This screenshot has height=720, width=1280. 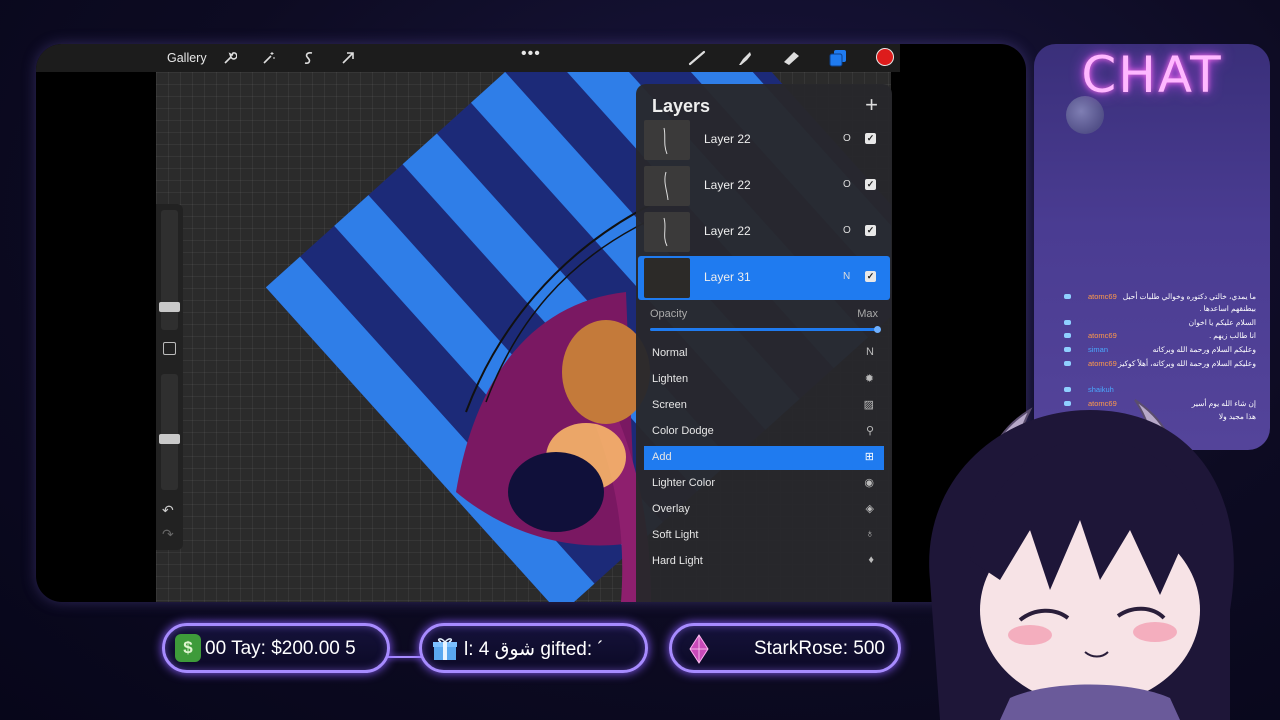 I want to click on smudge-icon, so click(x=744, y=58).